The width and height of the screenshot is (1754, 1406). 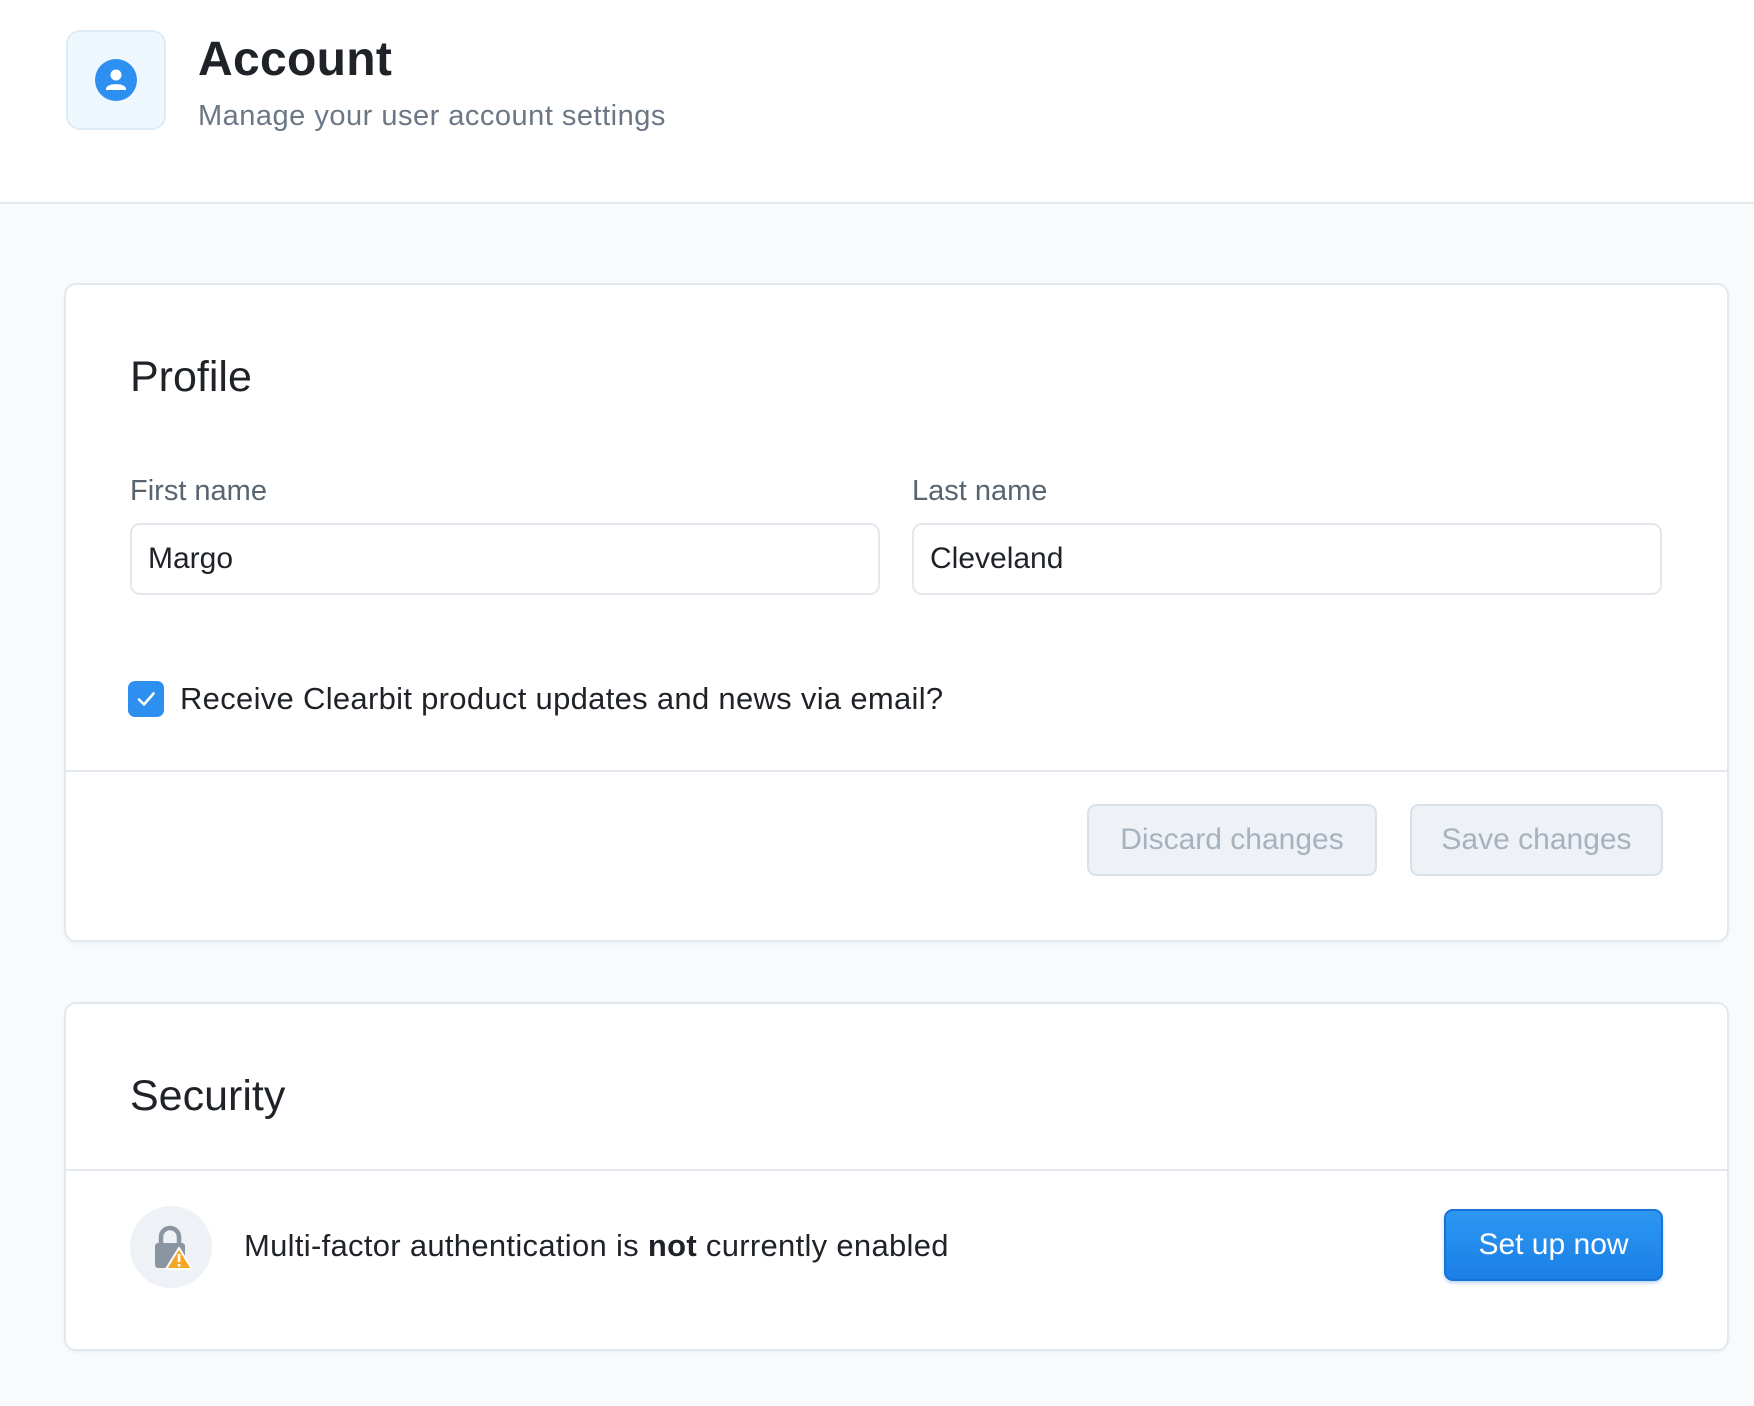 I want to click on mfa-emphasis: not, so click(x=672, y=1245).